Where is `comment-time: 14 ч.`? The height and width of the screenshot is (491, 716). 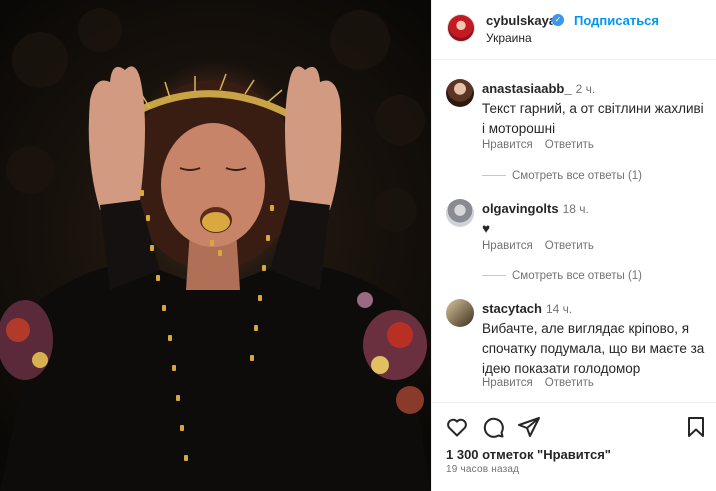 comment-time: 14 ч. is located at coordinates (559, 309).